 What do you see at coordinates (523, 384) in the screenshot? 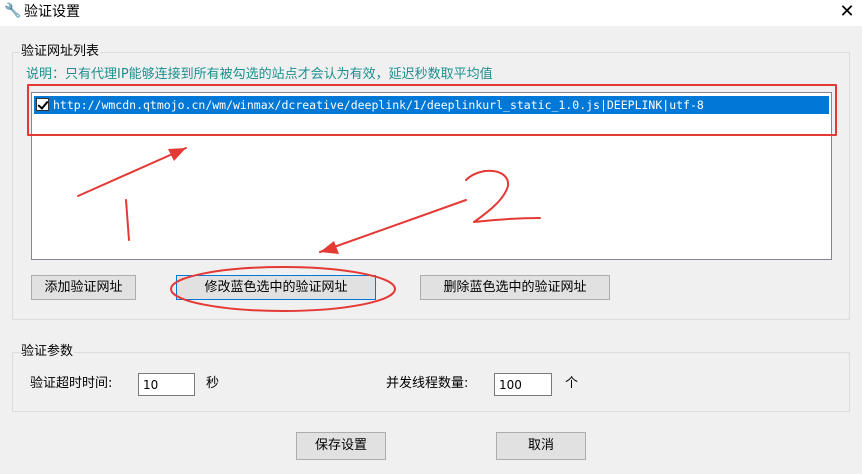
I see `threads-input` at bounding box center [523, 384].